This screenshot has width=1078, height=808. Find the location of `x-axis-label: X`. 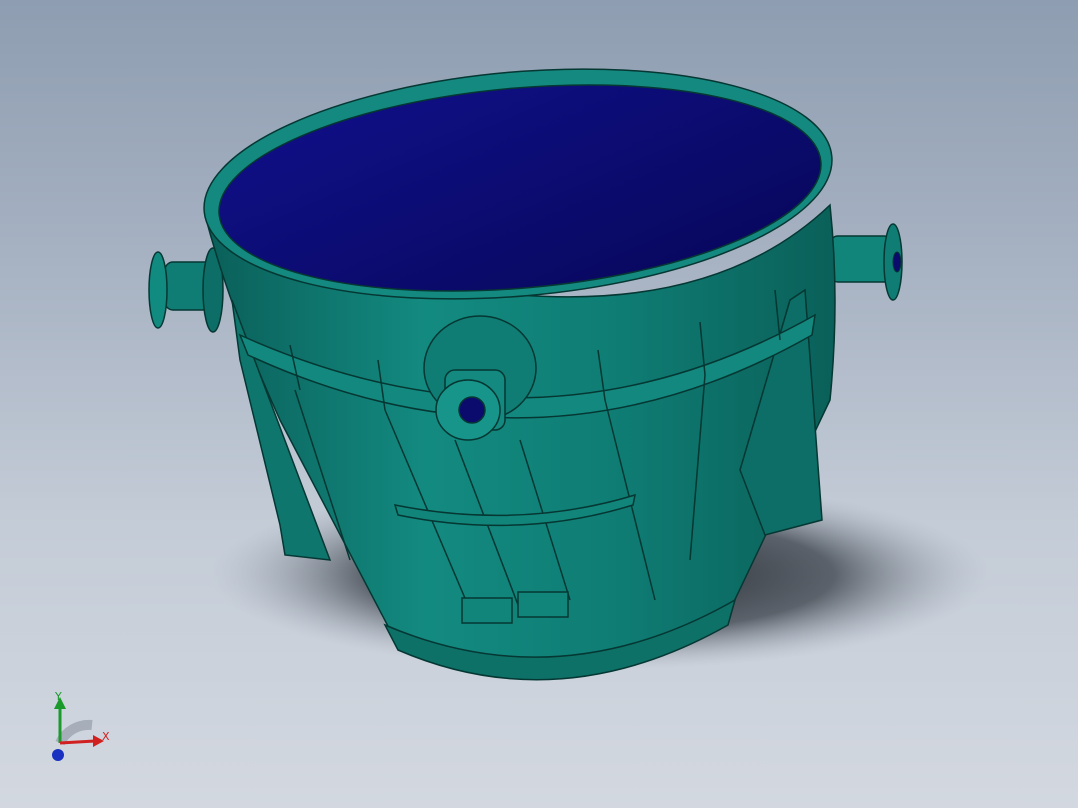

x-axis-label: X is located at coordinates (106, 736).